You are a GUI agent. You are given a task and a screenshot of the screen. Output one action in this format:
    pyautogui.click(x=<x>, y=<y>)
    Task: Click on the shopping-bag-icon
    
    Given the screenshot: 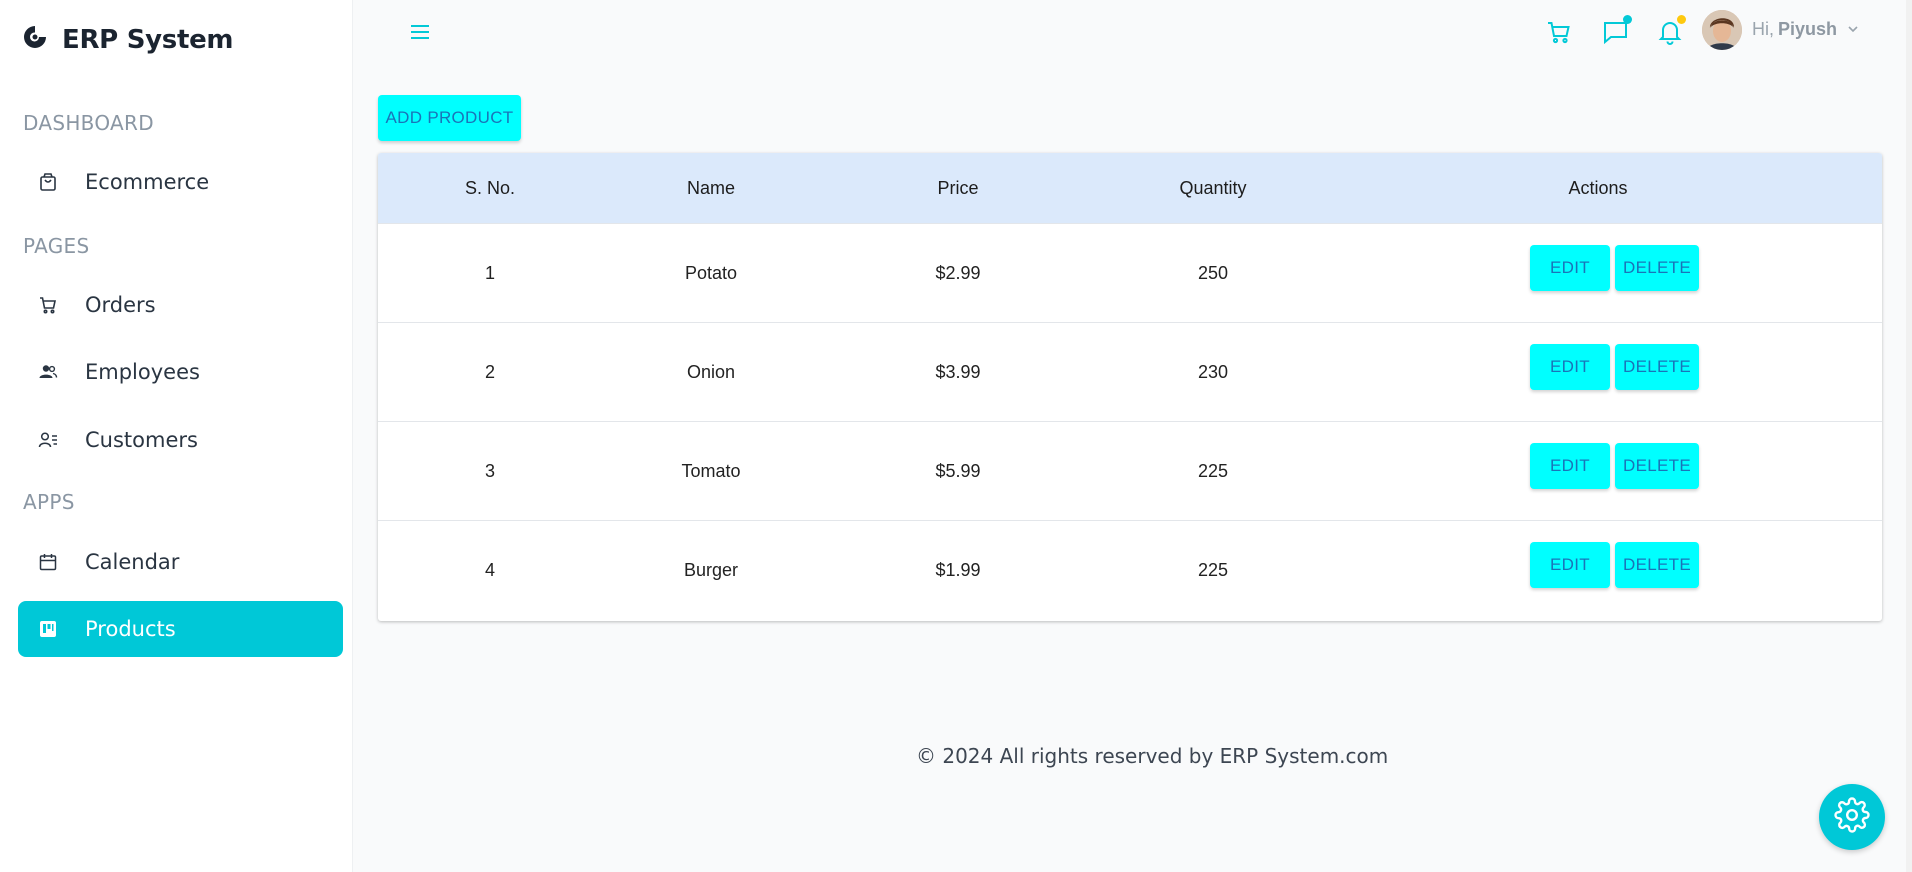 What is the action you would take?
    pyautogui.click(x=48, y=182)
    